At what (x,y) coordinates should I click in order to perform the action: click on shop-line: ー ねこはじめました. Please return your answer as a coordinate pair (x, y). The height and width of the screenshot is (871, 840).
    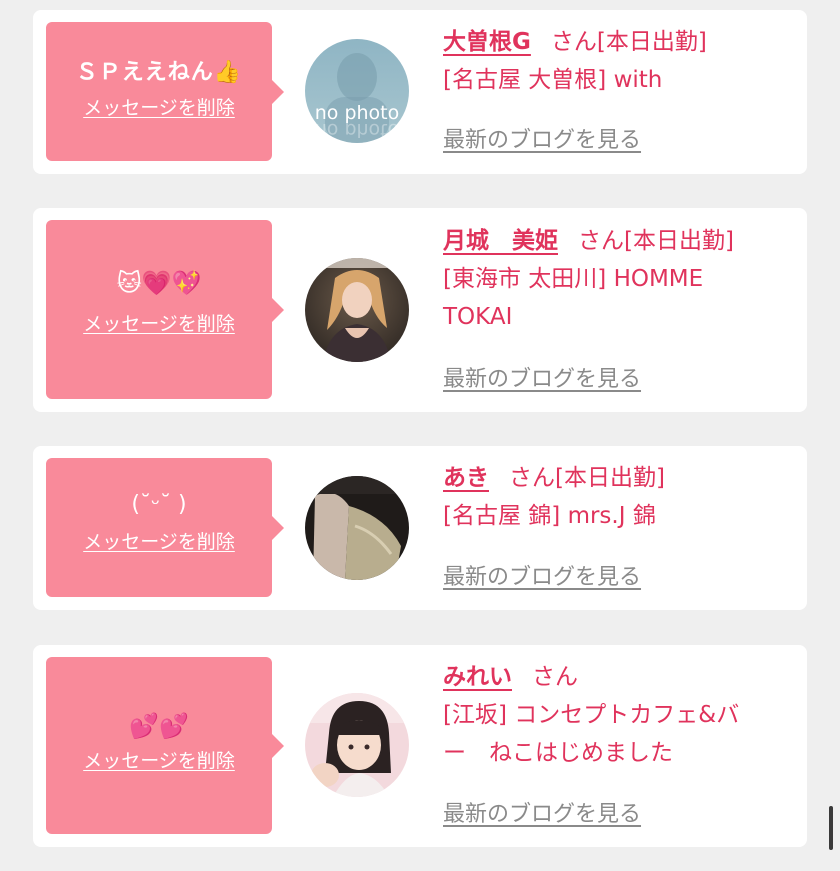
    Looking at the image, I should click on (558, 753).